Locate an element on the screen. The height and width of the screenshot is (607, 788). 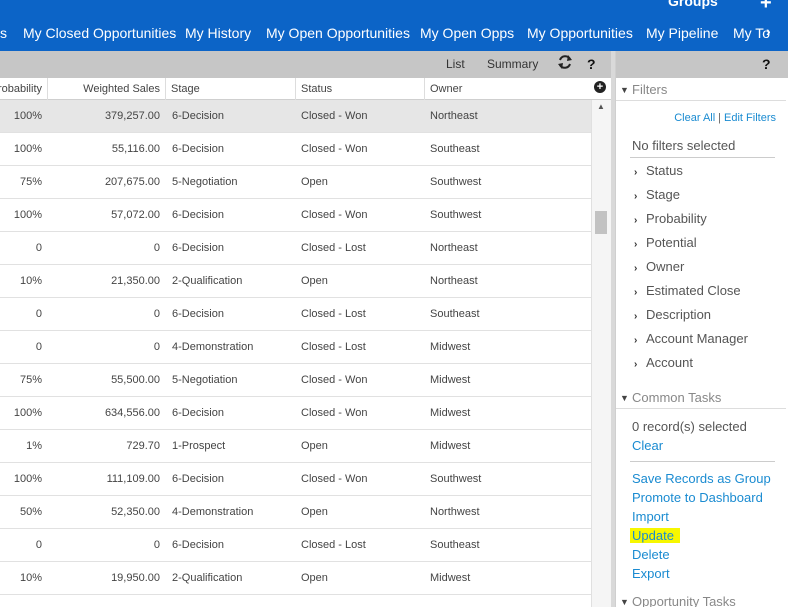
refresh-icon is located at coordinates (565, 64).